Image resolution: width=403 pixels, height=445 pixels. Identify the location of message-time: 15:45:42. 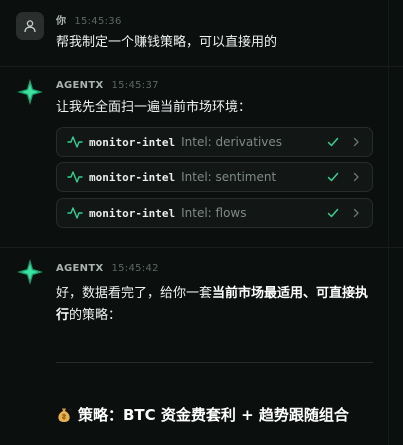
(135, 268).